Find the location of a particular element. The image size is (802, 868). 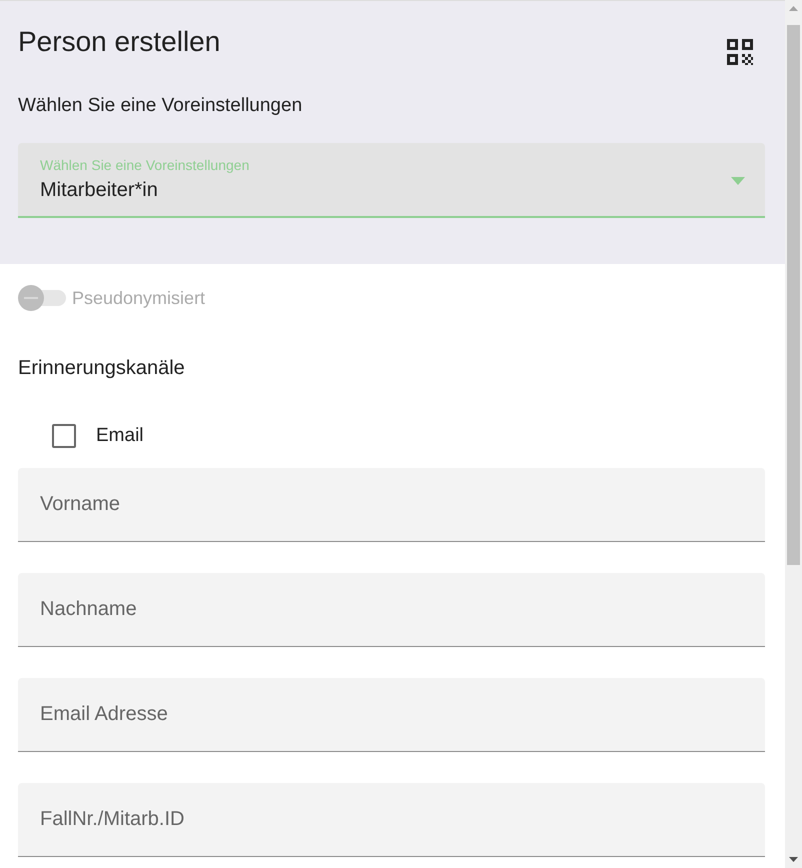

dropdown-caret-icon is located at coordinates (738, 181).